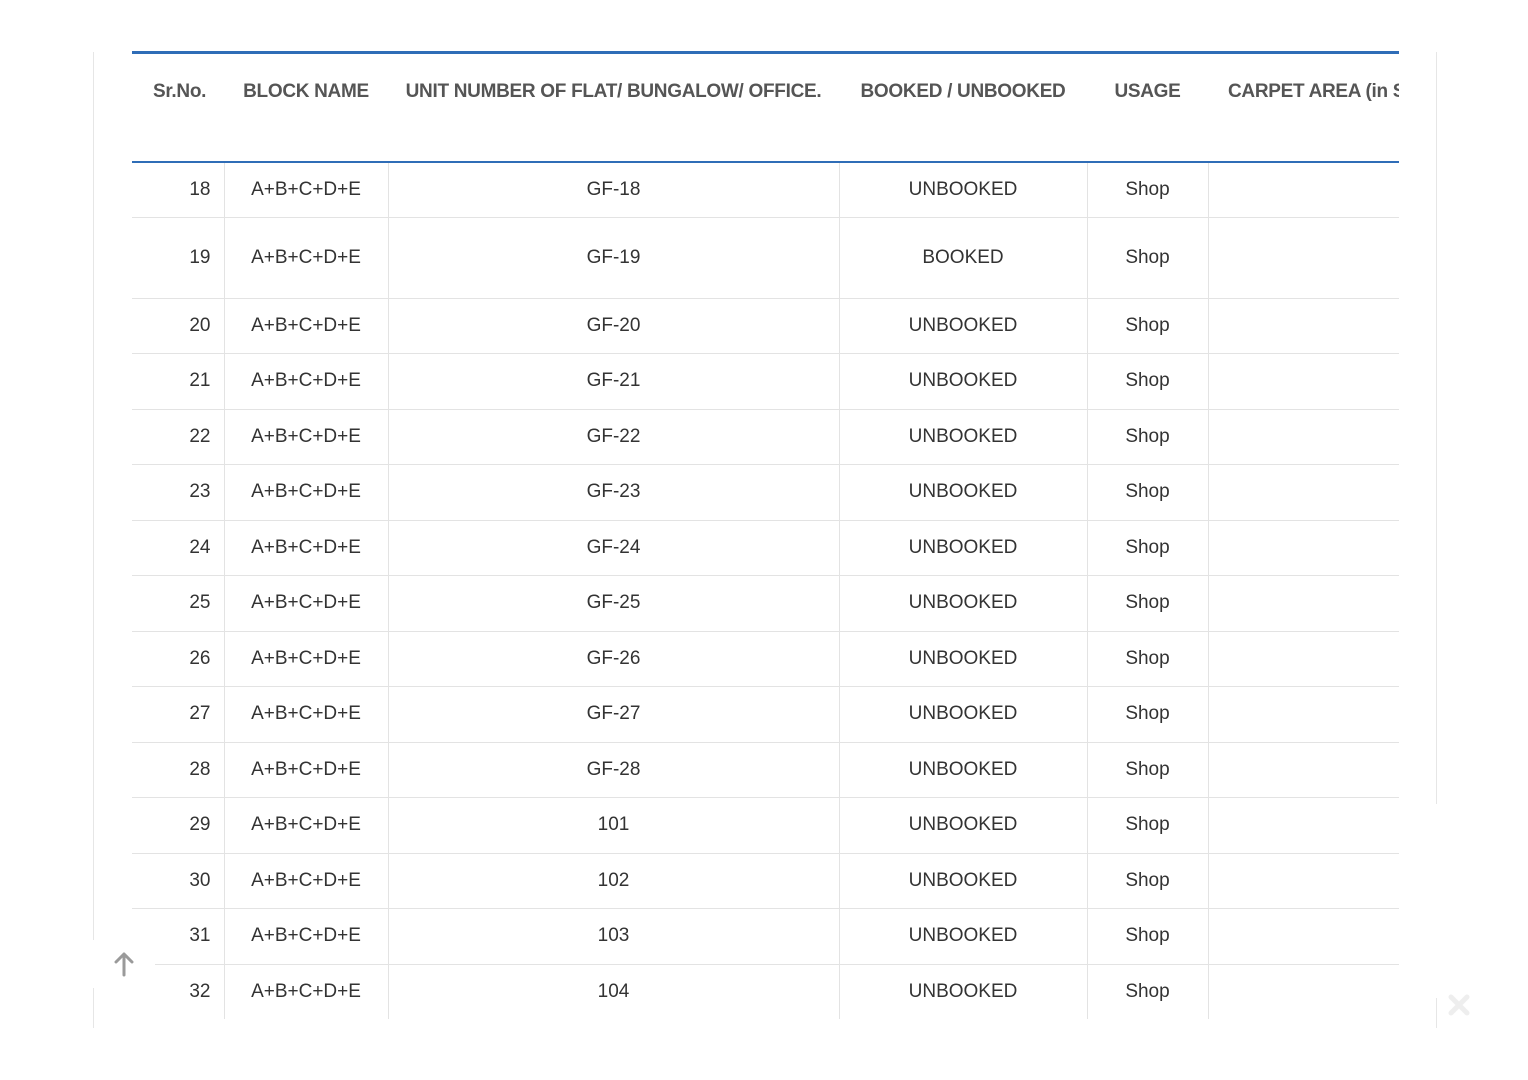 Image resolution: width=1528 pixels, height=1080 pixels. I want to click on header-sr-no: Sr.No., so click(178, 107).